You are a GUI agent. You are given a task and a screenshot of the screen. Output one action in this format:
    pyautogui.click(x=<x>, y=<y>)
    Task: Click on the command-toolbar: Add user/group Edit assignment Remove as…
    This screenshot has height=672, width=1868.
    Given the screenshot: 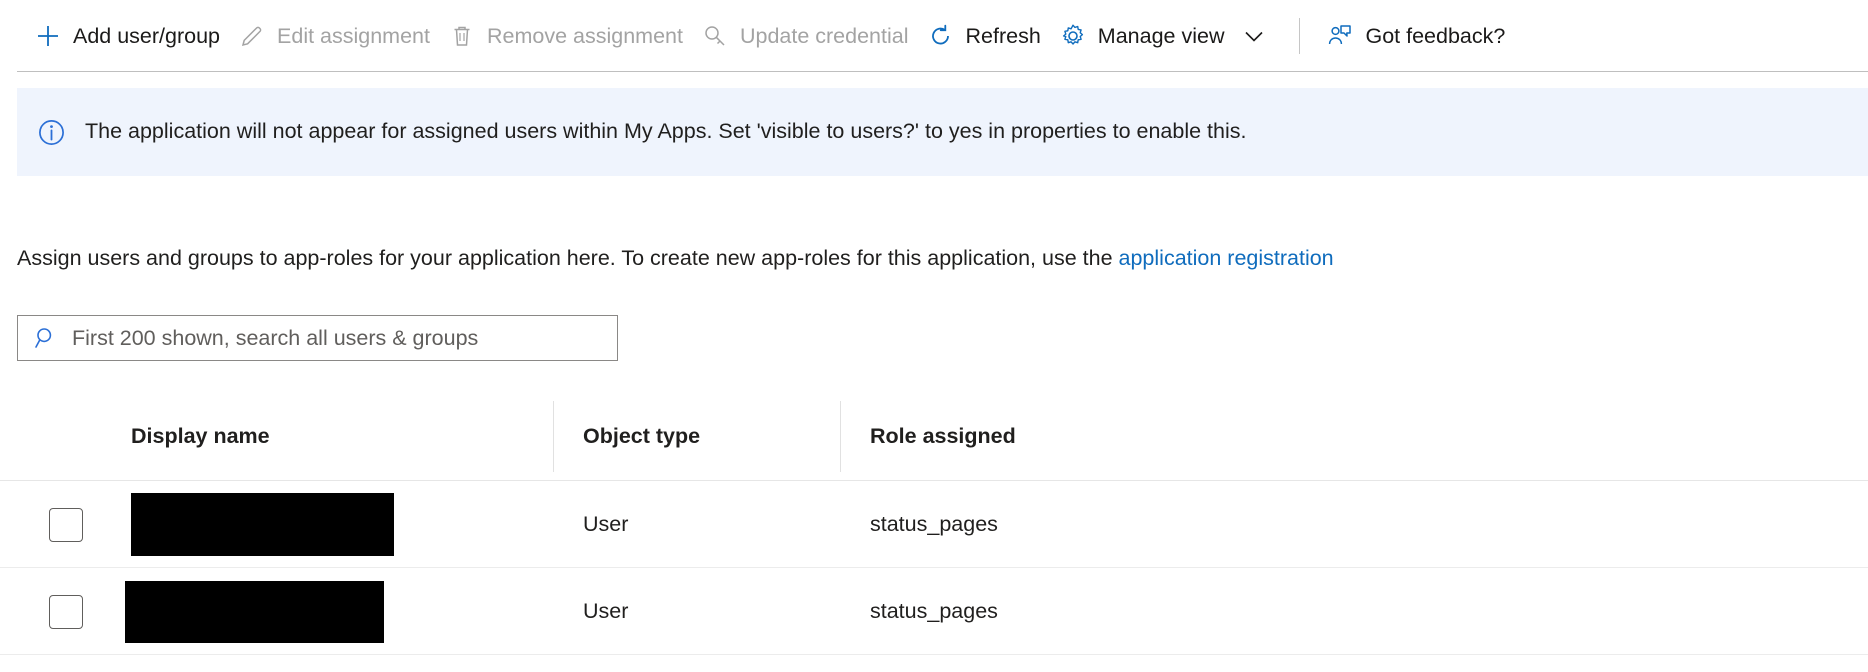 What is the action you would take?
    pyautogui.click(x=934, y=36)
    